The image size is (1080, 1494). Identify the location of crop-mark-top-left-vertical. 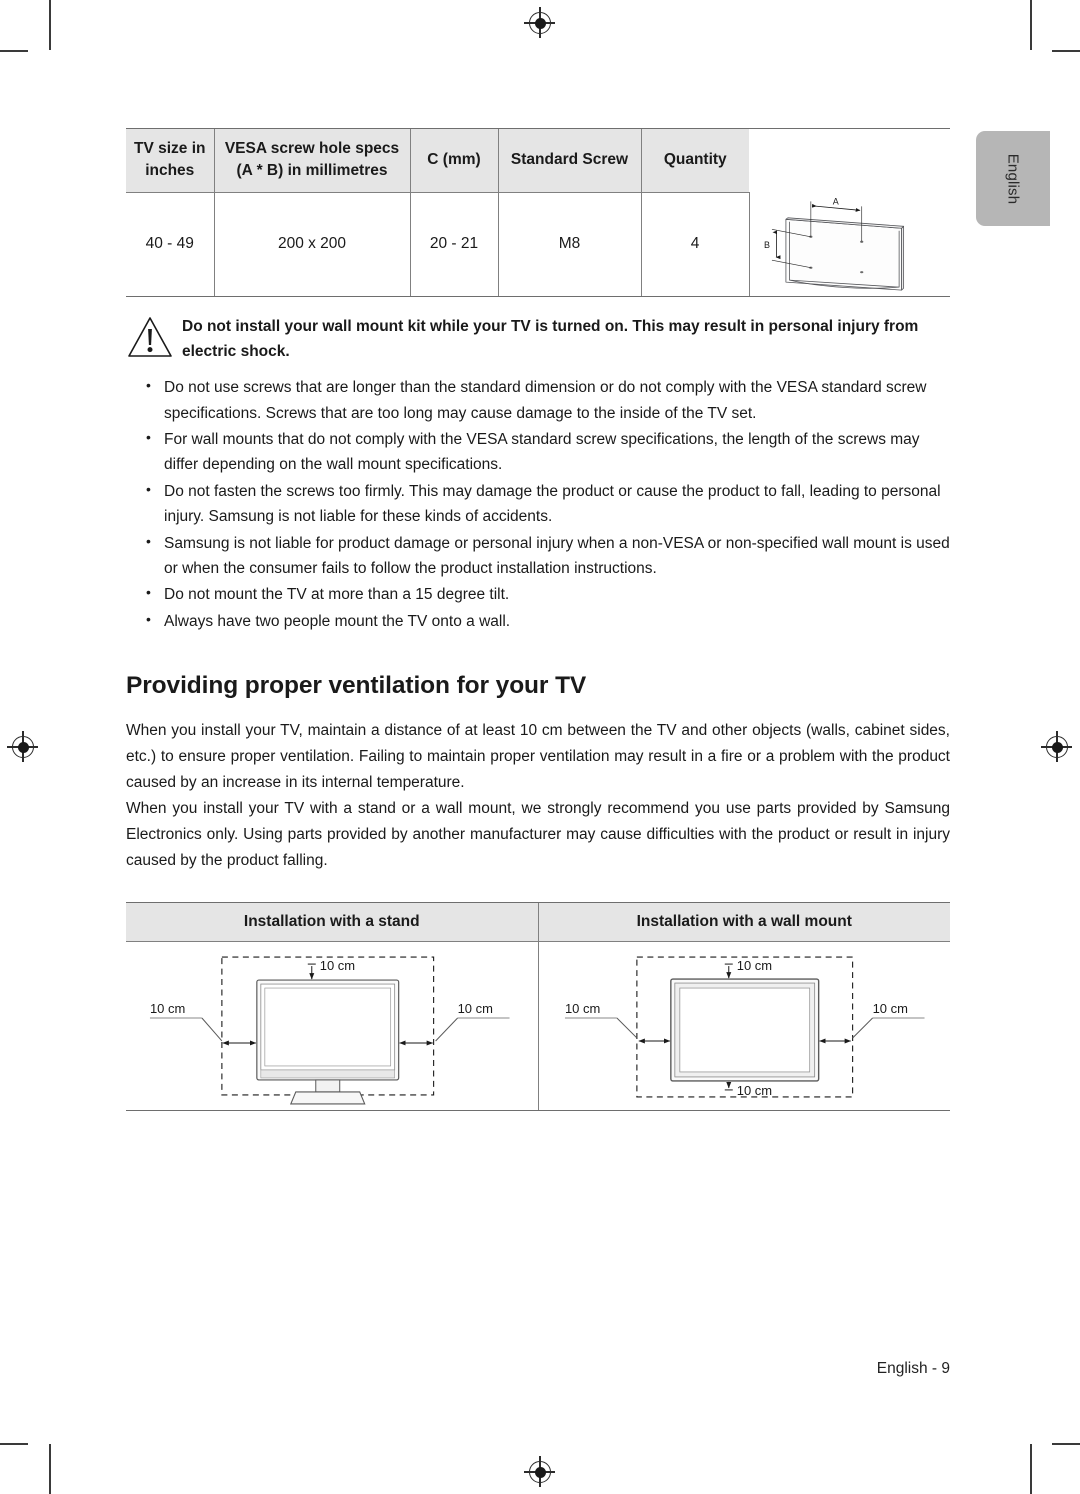
(50, 25).